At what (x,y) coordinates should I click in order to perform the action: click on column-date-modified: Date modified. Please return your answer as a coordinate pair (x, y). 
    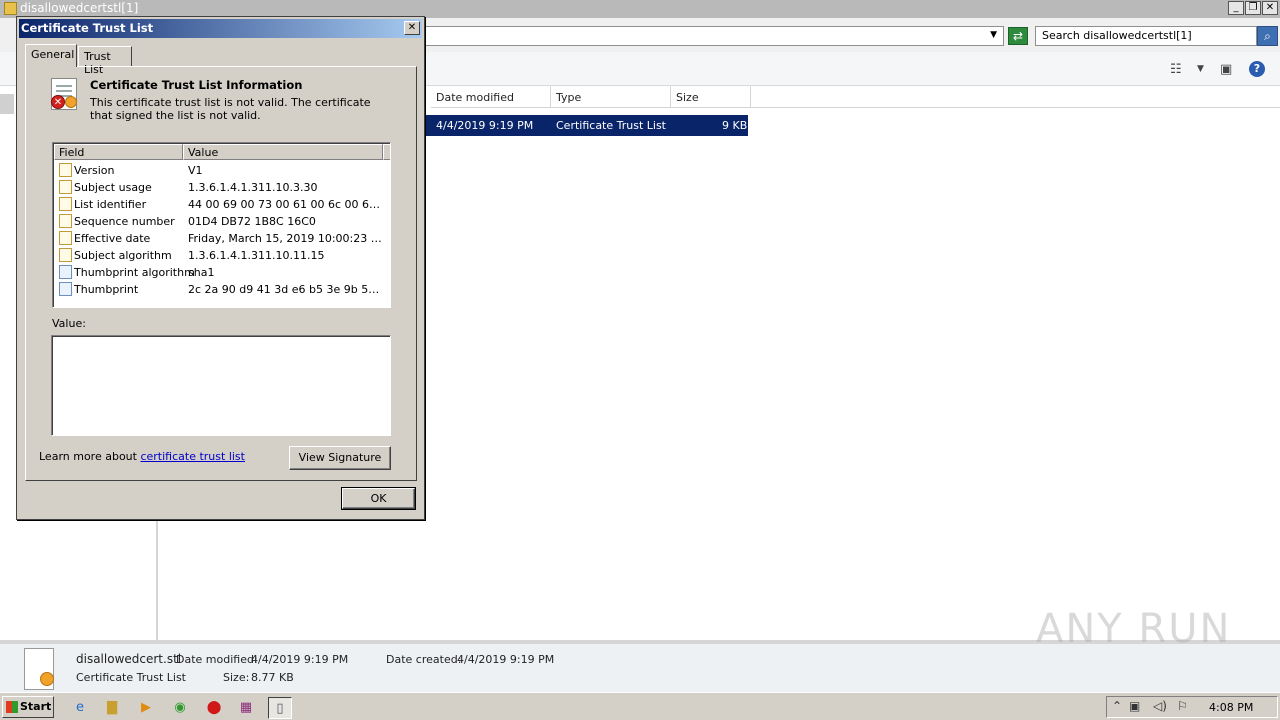
    Looking at the image, I should click on (491, 97).